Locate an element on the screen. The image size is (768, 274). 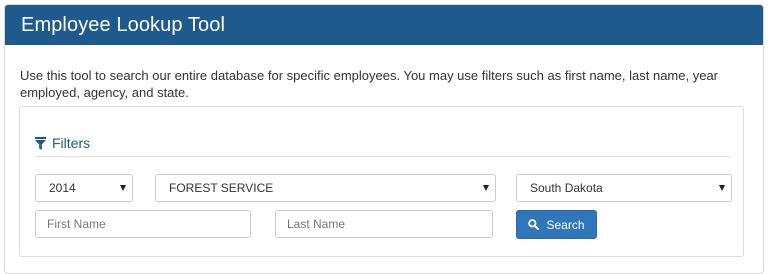
state-select-value: South Dakota is located at coordinates (566, 188).